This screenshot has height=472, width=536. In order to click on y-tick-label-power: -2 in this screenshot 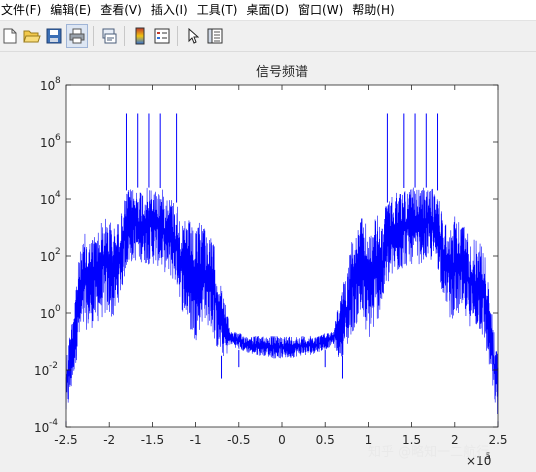, I will do `click(53, 366)`.